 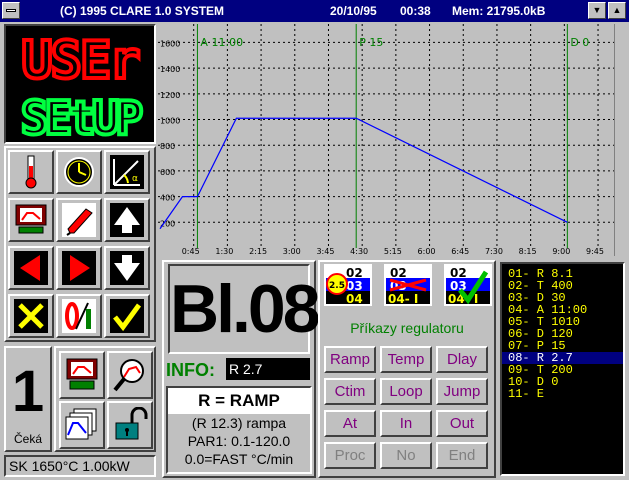 What do you see at coordinates (460, 251) in the screenshot?
I see `x-tick-label: 6:45` at bounding box center [460, 251].